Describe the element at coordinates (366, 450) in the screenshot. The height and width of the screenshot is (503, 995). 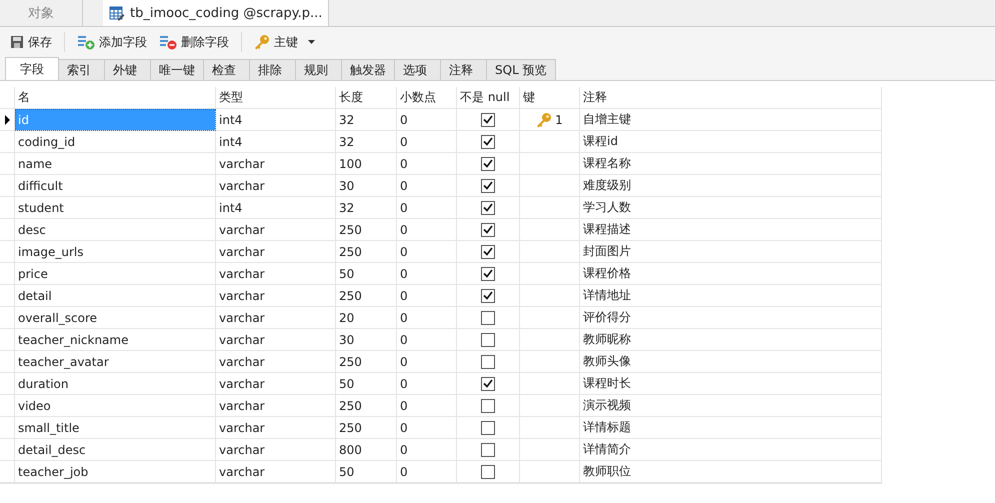
I see `table-cell: 800` at that location.